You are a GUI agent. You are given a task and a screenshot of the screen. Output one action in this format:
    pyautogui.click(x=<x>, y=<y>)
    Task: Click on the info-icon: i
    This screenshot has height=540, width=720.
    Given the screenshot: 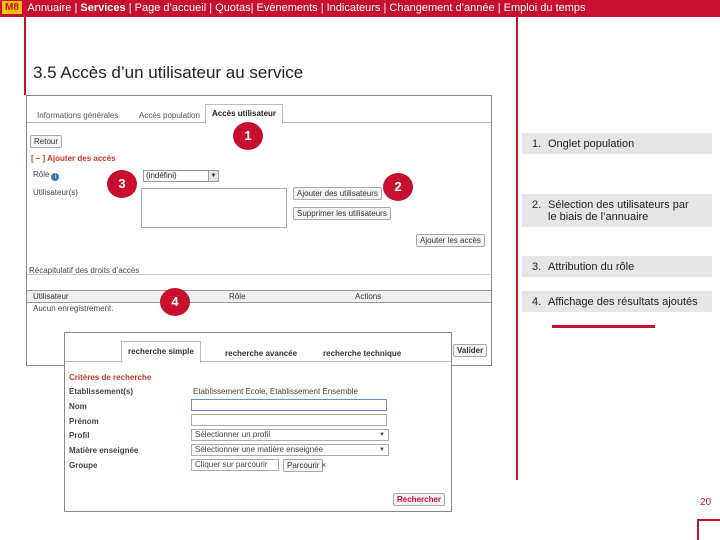 What is the action you would take?
    pyautogui.click(x=55, y=177)
    